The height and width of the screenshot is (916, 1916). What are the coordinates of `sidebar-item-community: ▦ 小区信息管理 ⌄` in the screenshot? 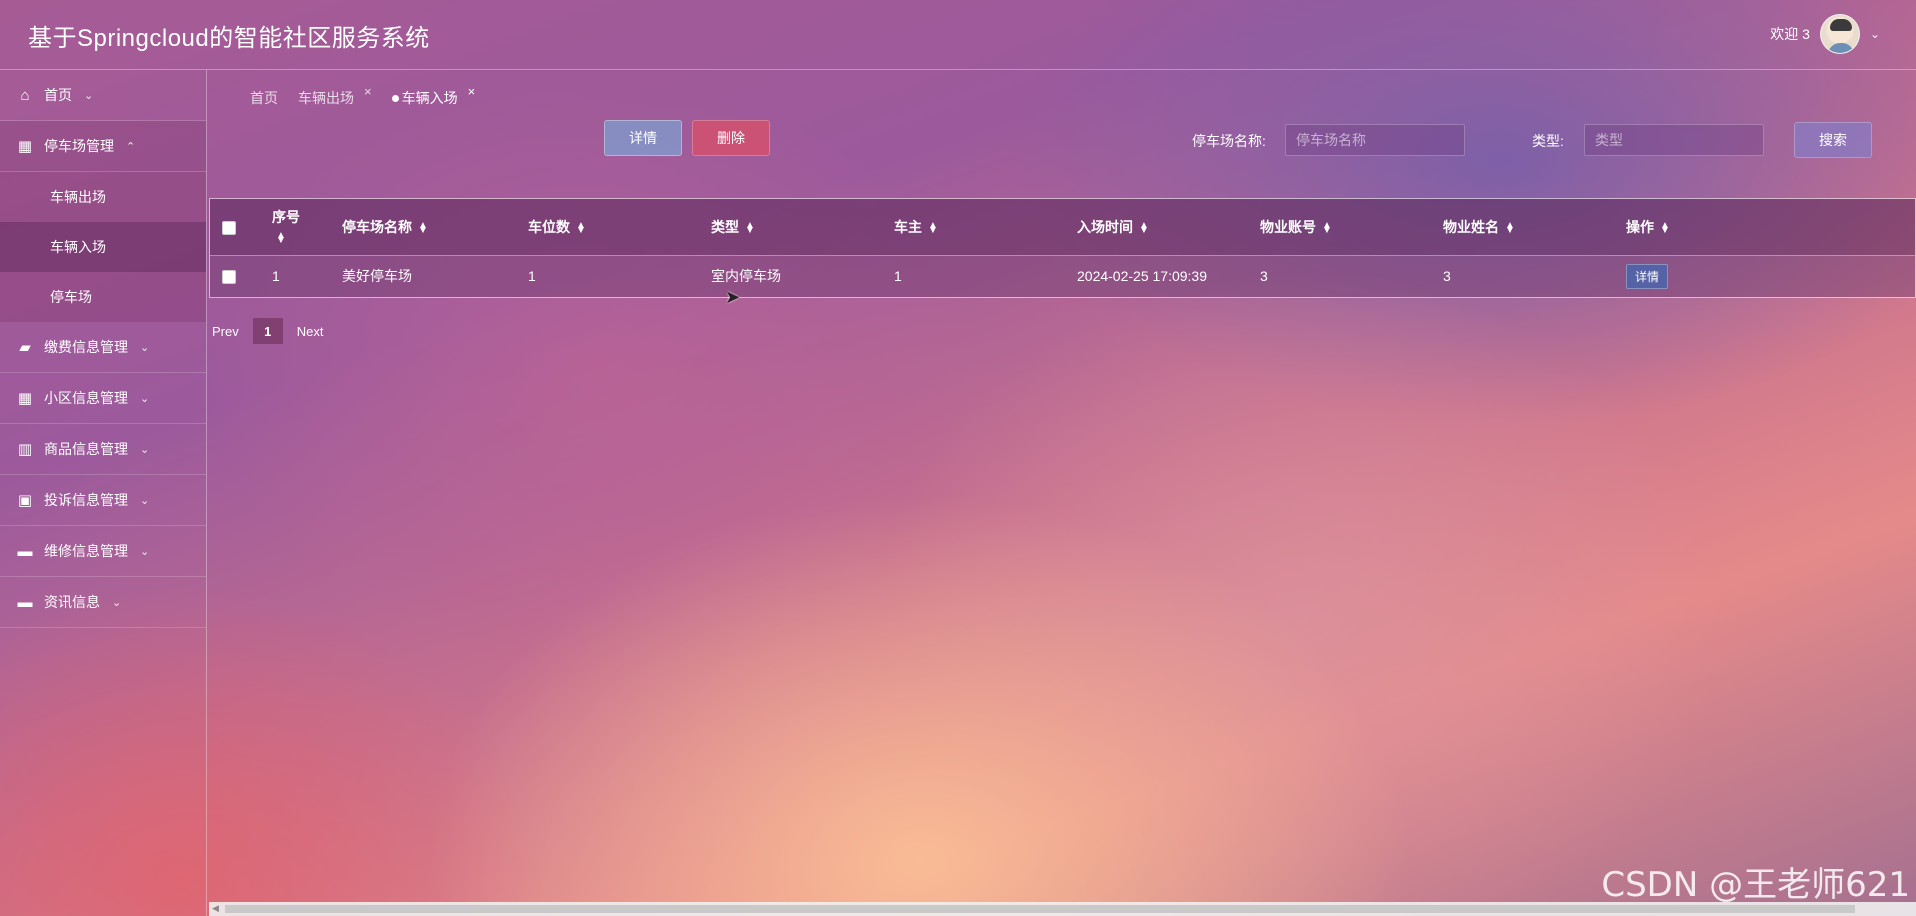 It's located at (103, 398).